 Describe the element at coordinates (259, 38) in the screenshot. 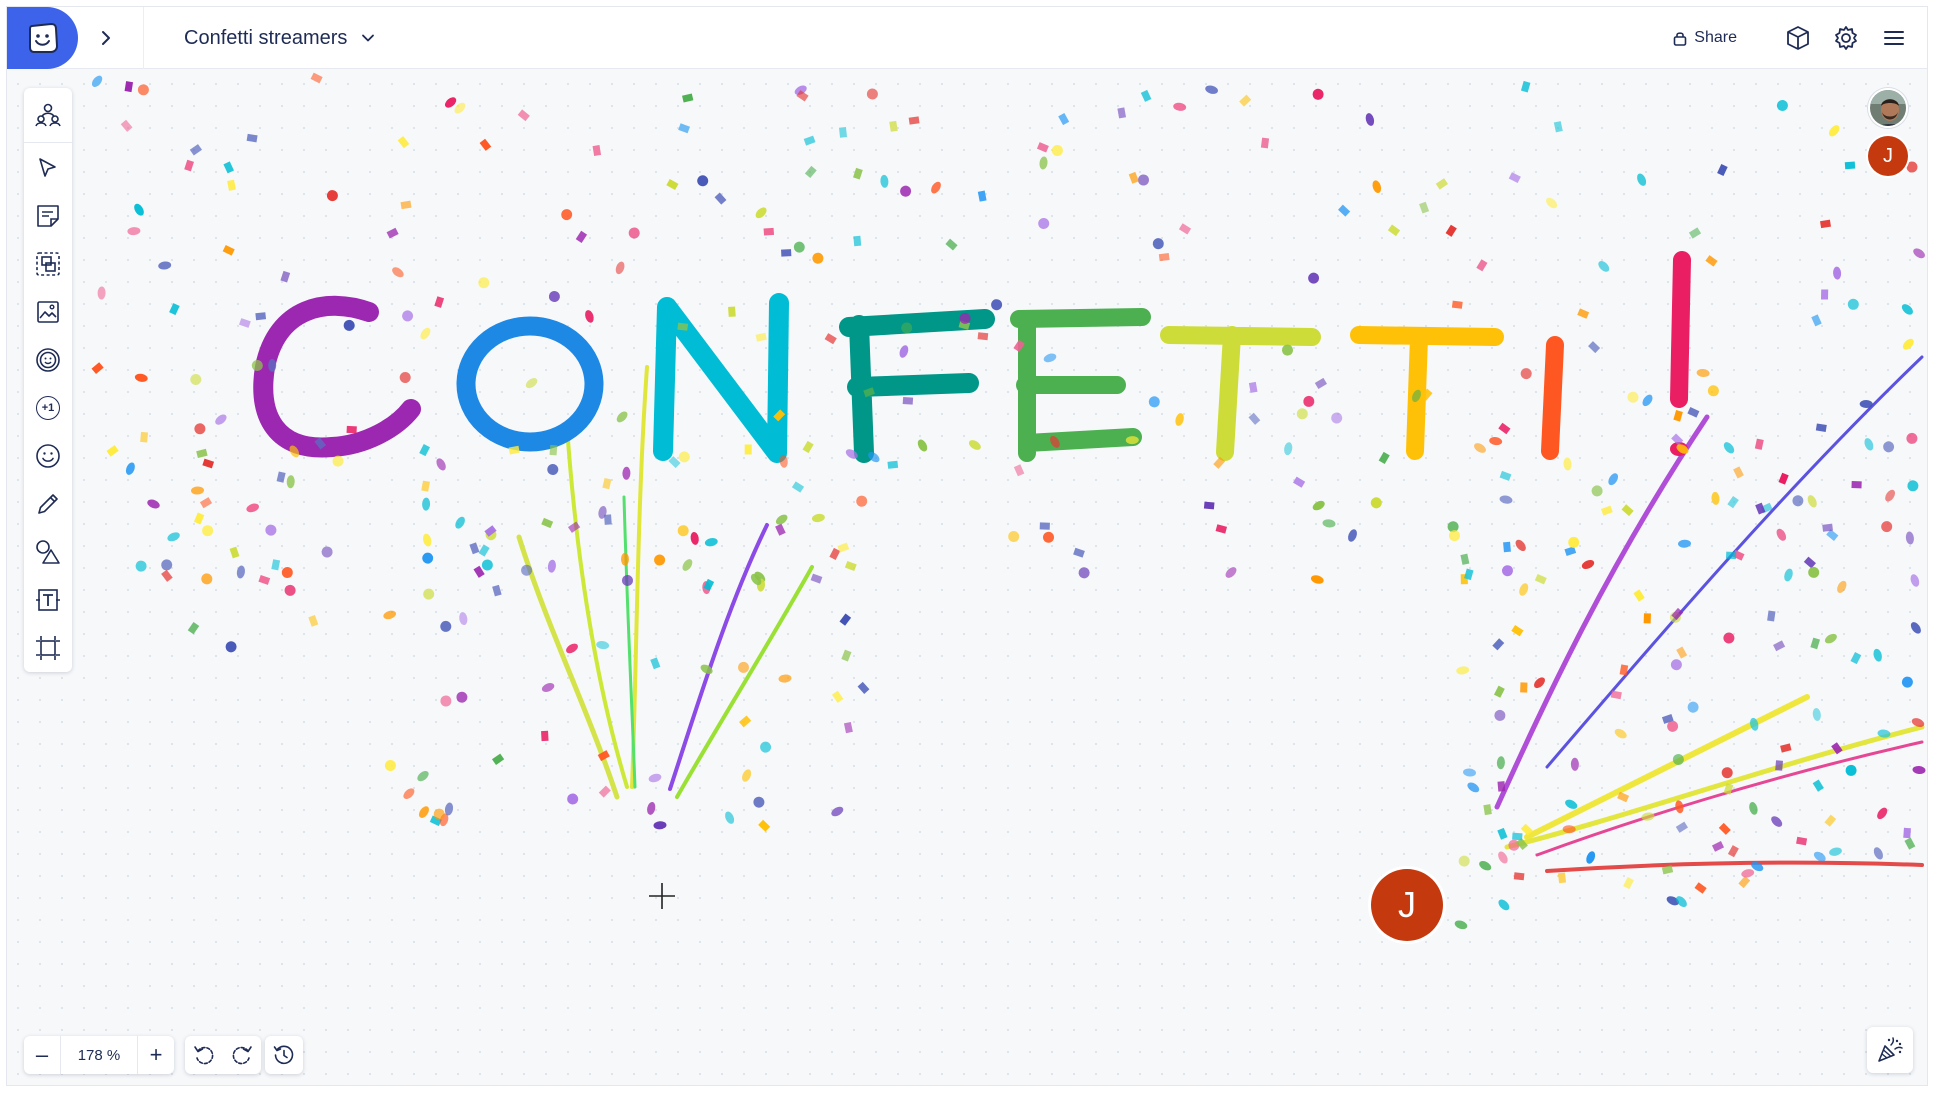

I see `board-title-dropdown: Confetti streamers` at that location.